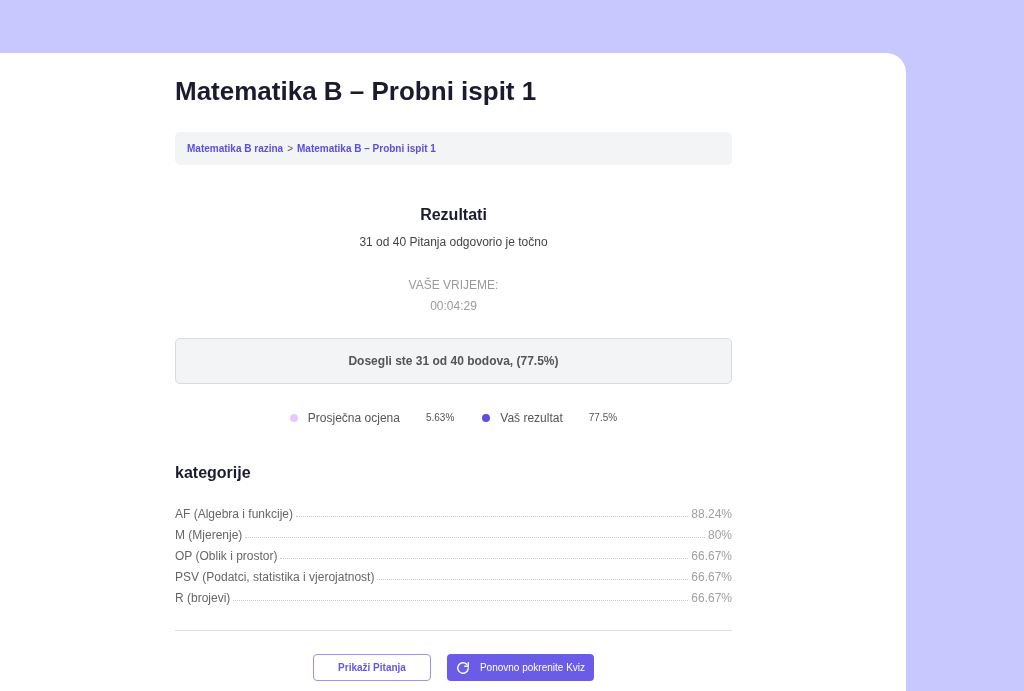  Describe the element at coordinates (213, 473) in the screenshot. I see `categories-heading: kategorije` at that location.